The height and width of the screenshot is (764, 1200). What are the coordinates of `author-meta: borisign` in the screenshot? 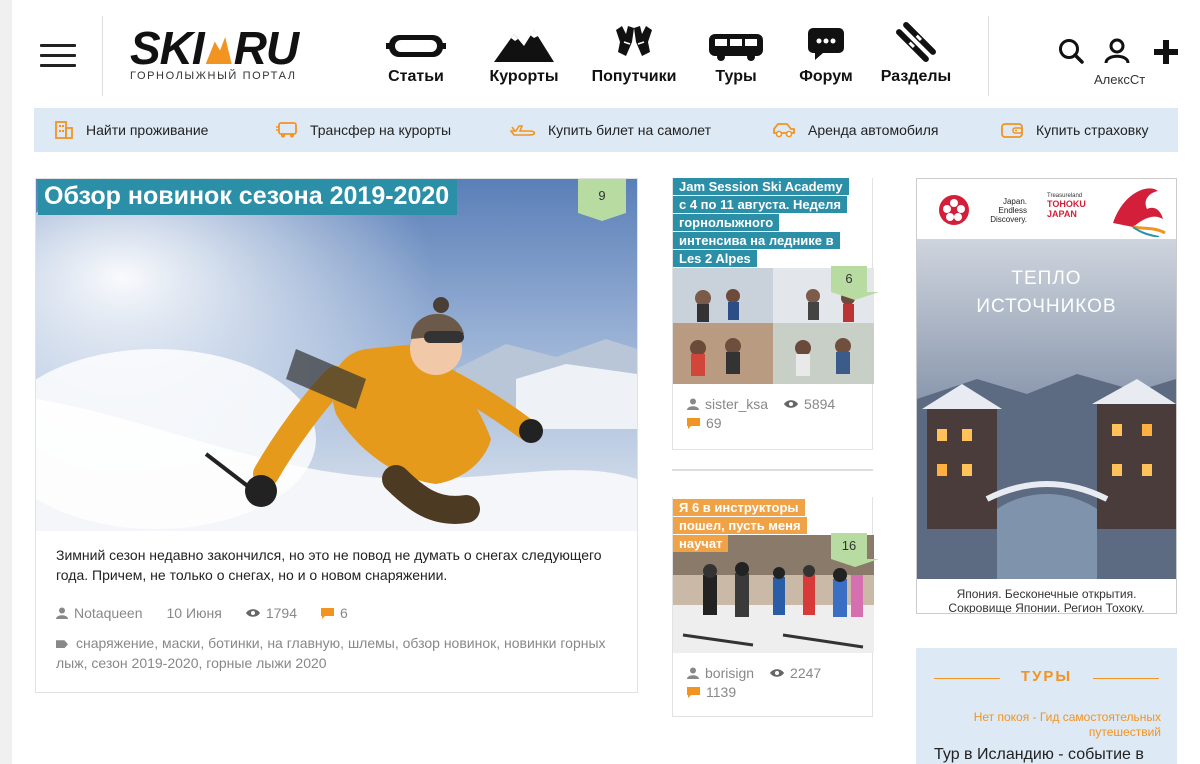 It's located at (720, 673).